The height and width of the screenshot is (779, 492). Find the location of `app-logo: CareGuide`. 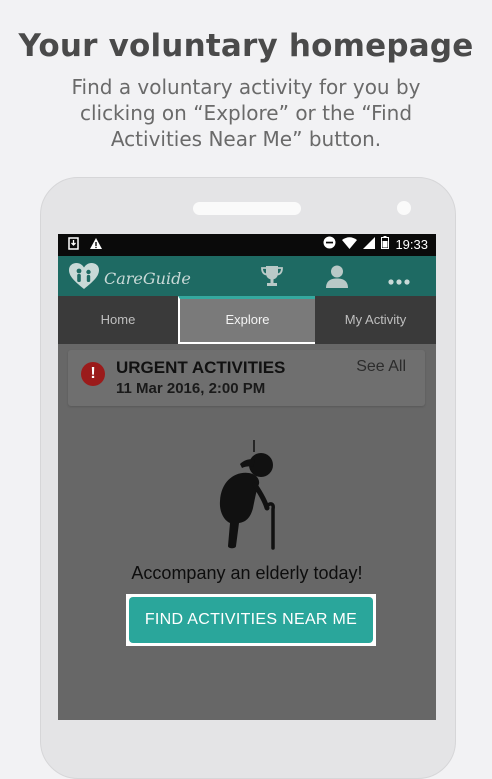

app-logo: CareGuide is located at coordinates (129, 278).